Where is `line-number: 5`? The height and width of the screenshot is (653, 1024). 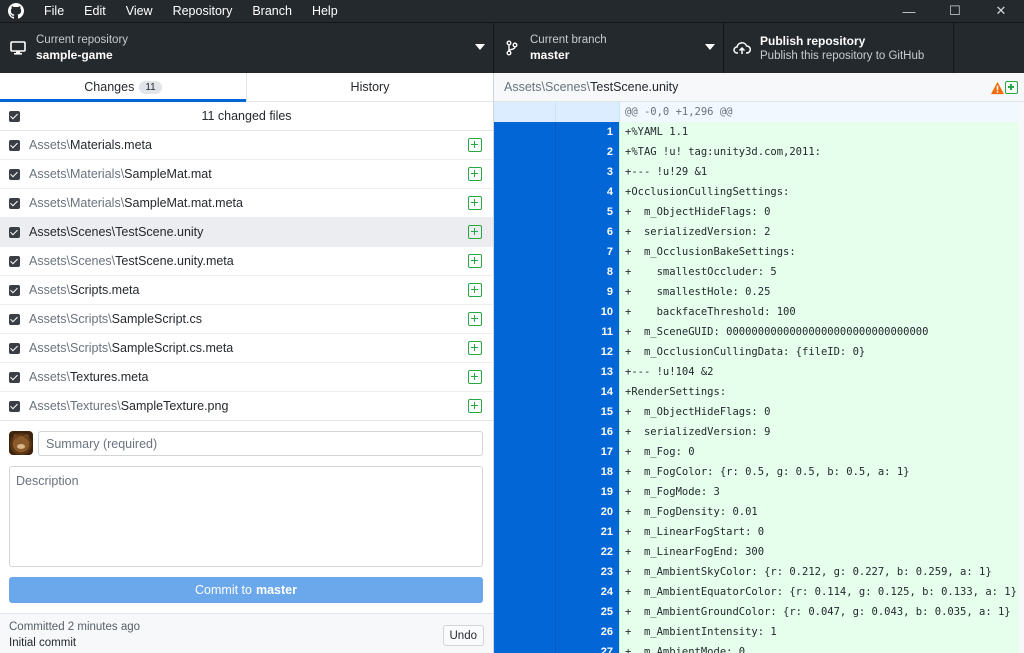
line-number: 5 is located at coordinates (587, 212).